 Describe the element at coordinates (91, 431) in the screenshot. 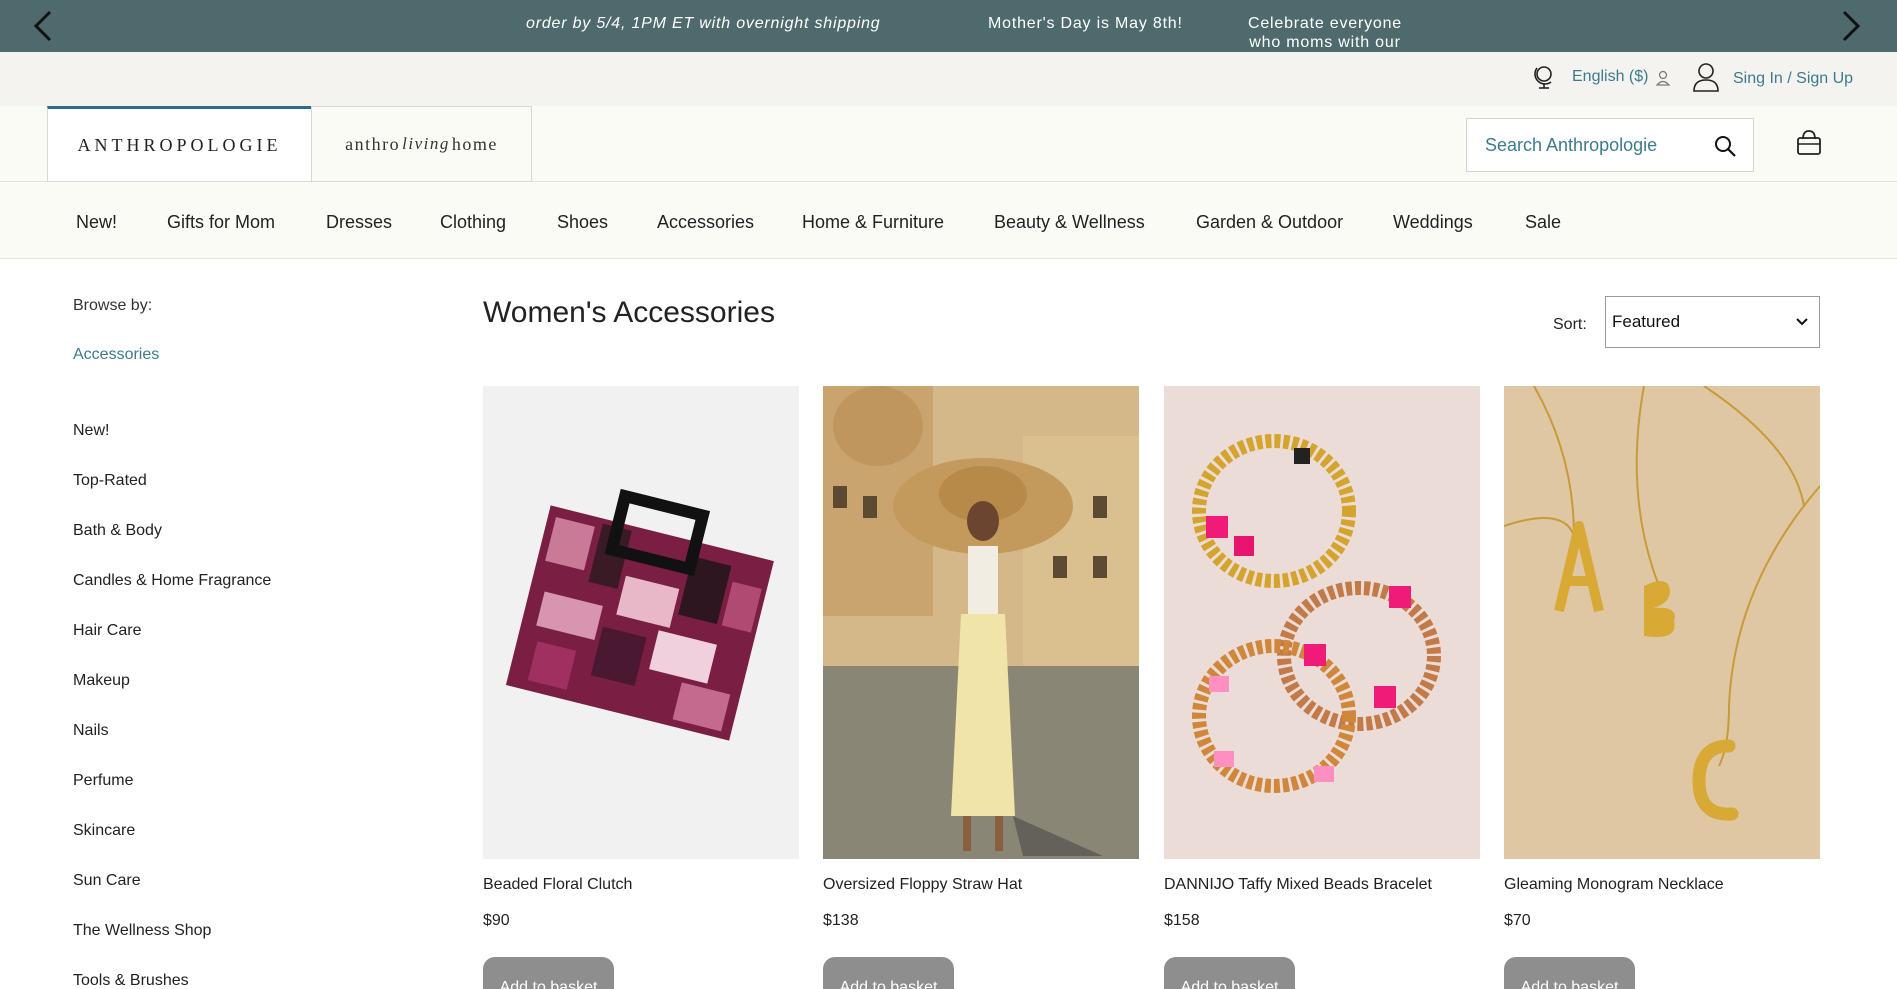

I see `sidebar-item-new: New!` at that location.